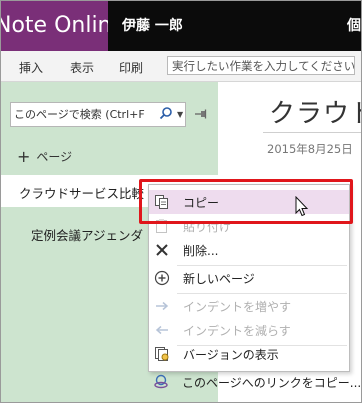 Image resolution: width=362 pixels, height=403 pixels. Describe the element at coordinates (237, 331) in the screenshot. I see `menu-item-label: インデントを減らす` at that location.